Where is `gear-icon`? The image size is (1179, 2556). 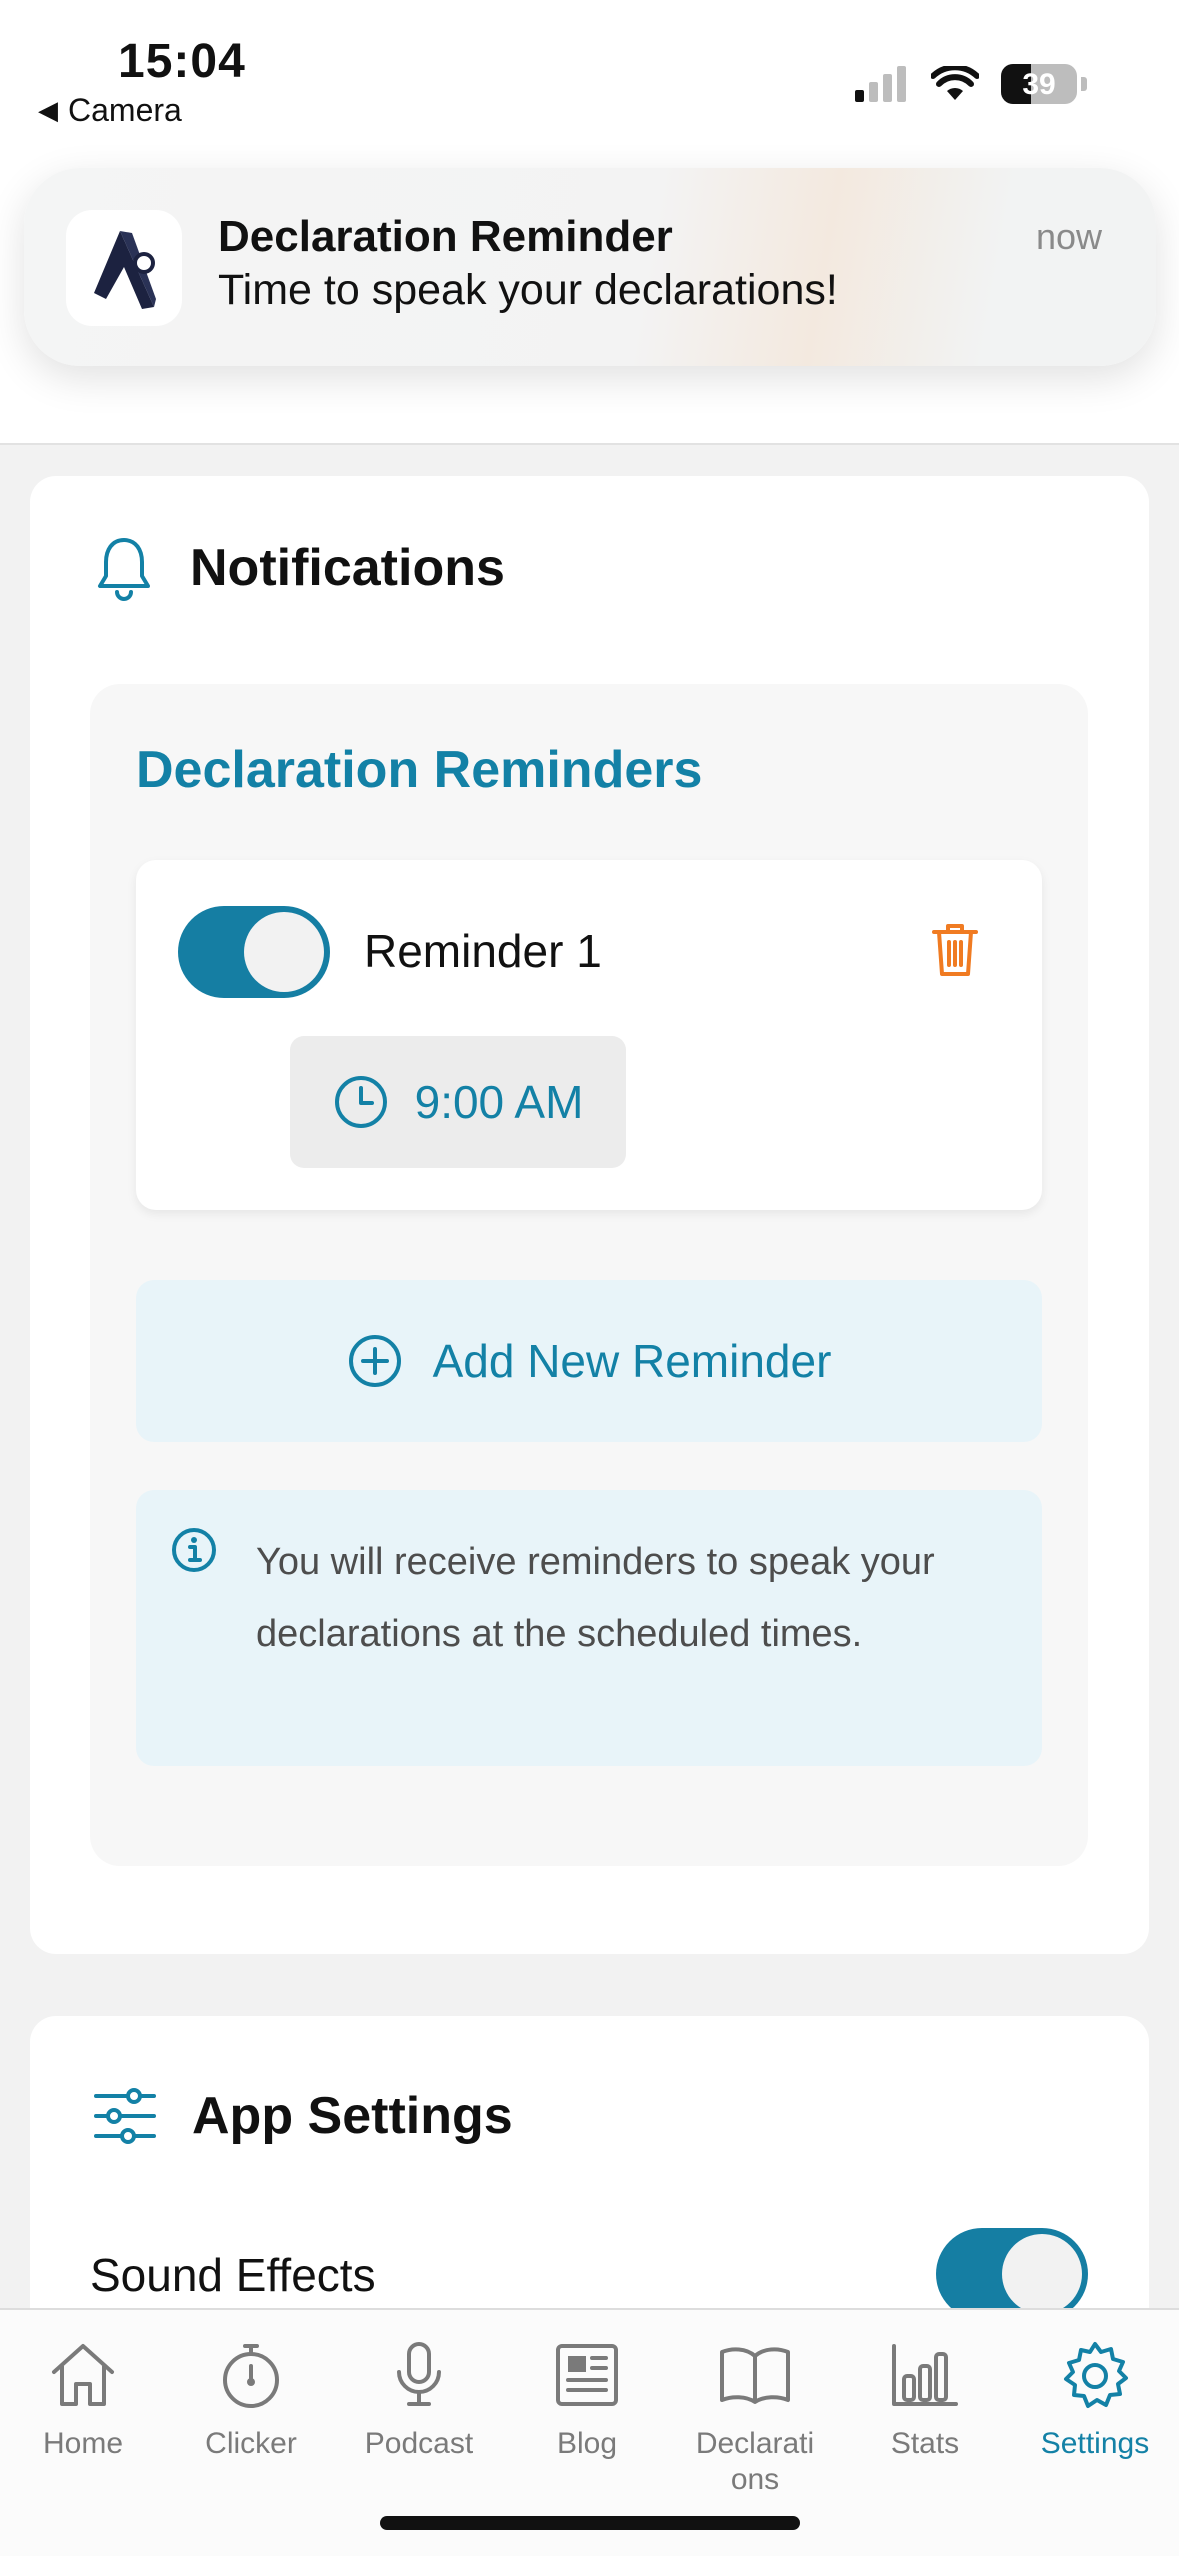 gear-icon is located at coordinates (1096, 2375).